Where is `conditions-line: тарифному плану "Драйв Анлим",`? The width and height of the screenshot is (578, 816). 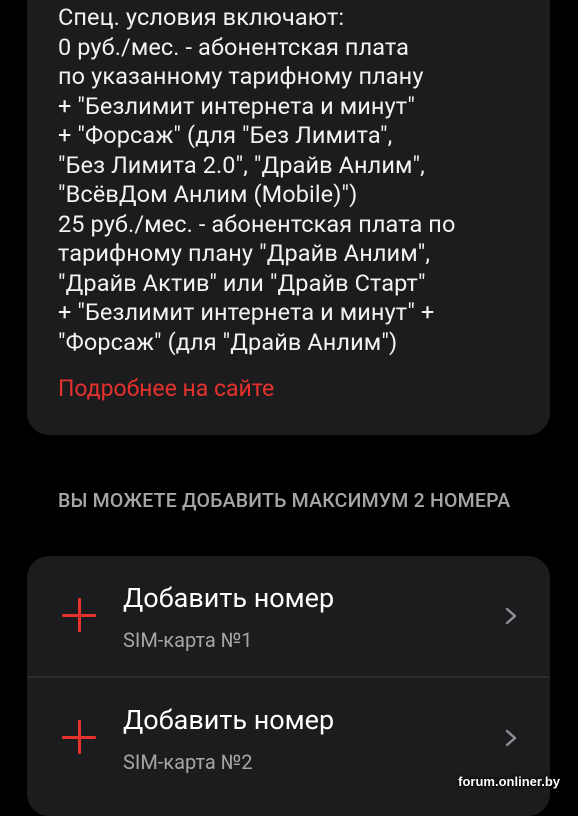 conditions-line: тарифному плану "Драйв Анлим", is located at coordinates (244, 253).